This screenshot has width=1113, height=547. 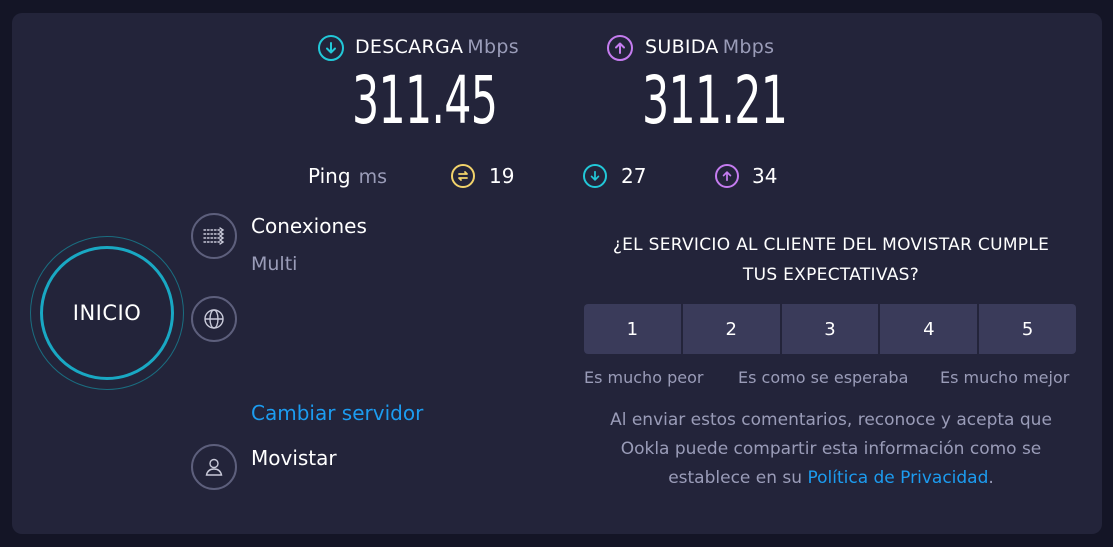 I want to click on change-server-link: Cambiar servidor, so click(x=337, y=413).